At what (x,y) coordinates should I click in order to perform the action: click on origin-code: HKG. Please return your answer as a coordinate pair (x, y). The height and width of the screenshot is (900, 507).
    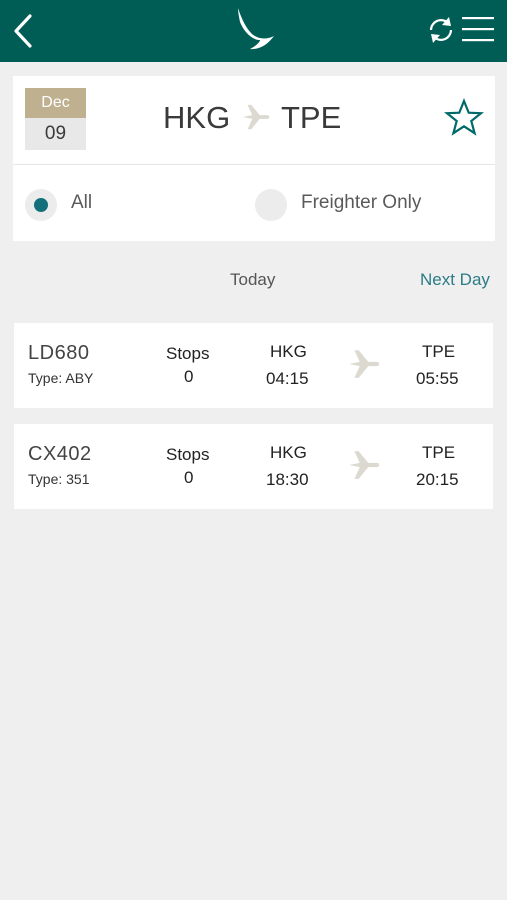
    Looking at the image, I should click on (197, 117).